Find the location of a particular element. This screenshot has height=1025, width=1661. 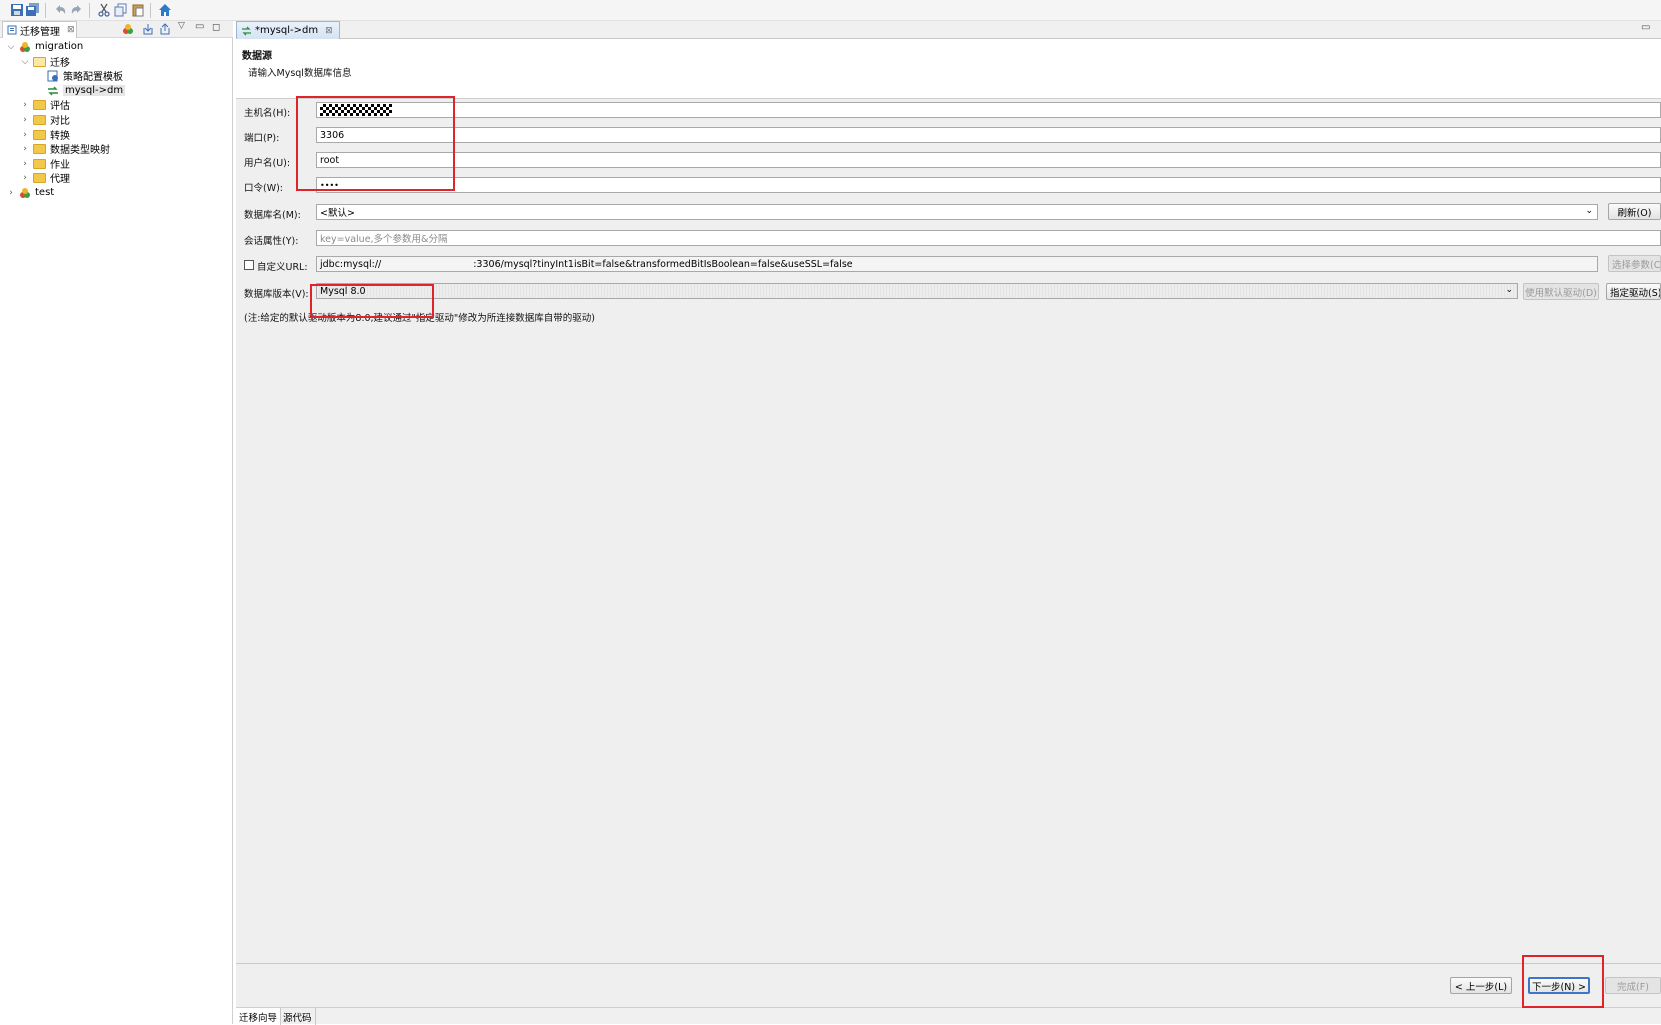

tree-item-folder: › 数据类型映射 is located at coordinates (65, 148).